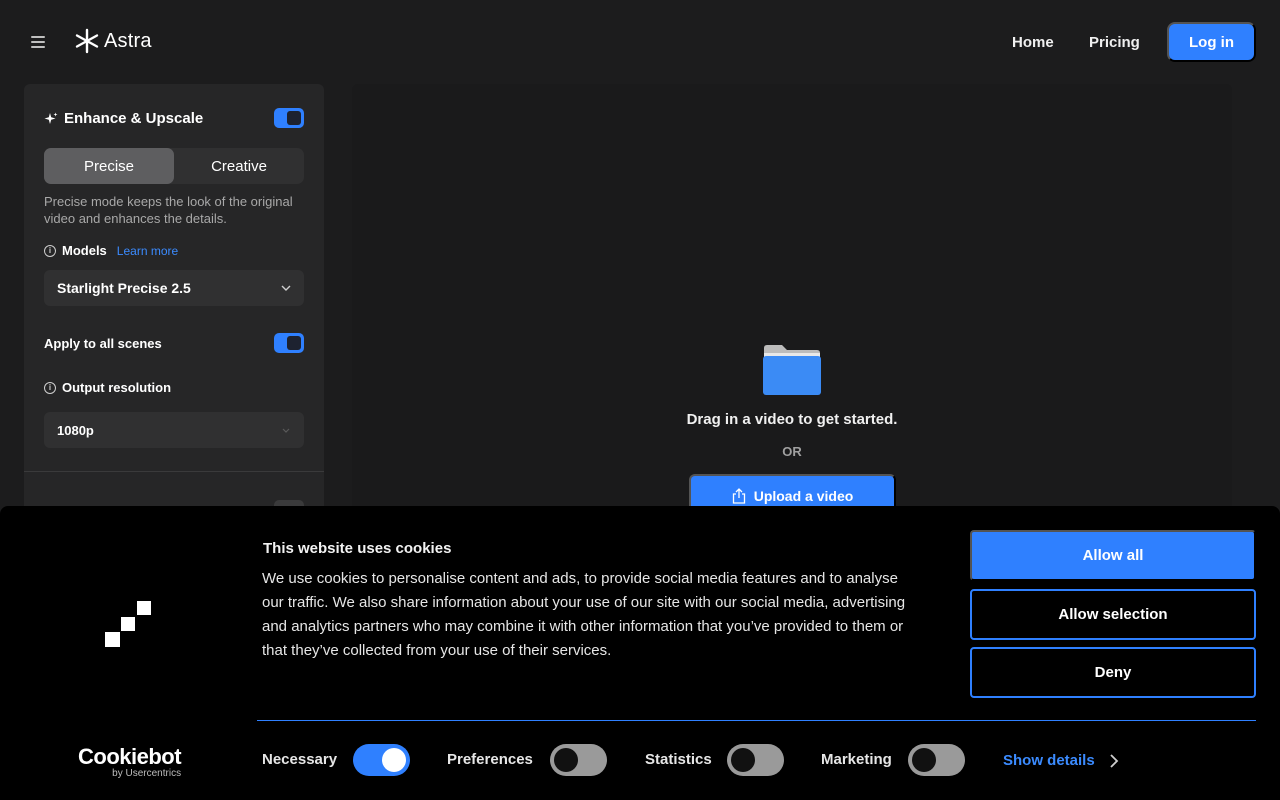  Describe the element at coordinates (803, 496) in the screenshot. I see `upload-video-label: Upload a video` at that location.